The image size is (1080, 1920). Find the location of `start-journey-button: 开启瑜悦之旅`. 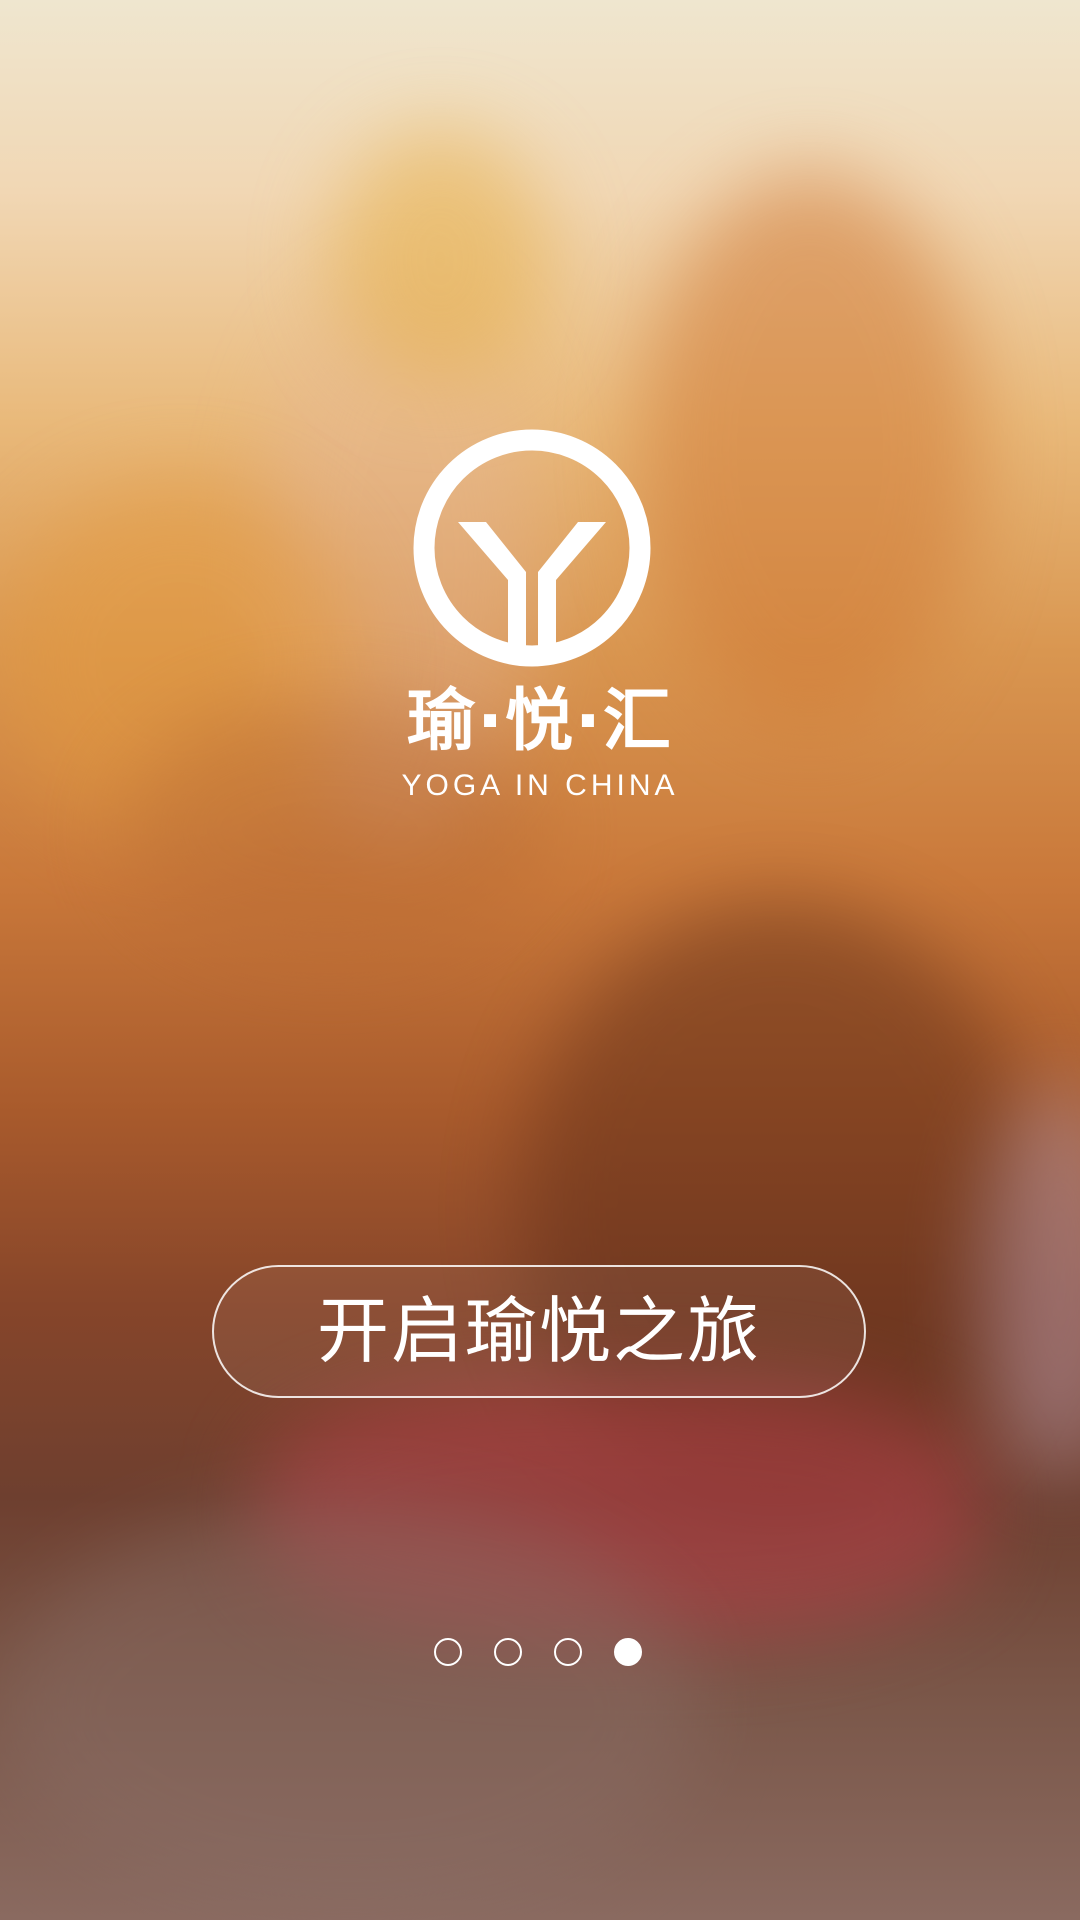

start-journey-button: 开启瑜悦之旅 is located at coordinates (539, 1331).